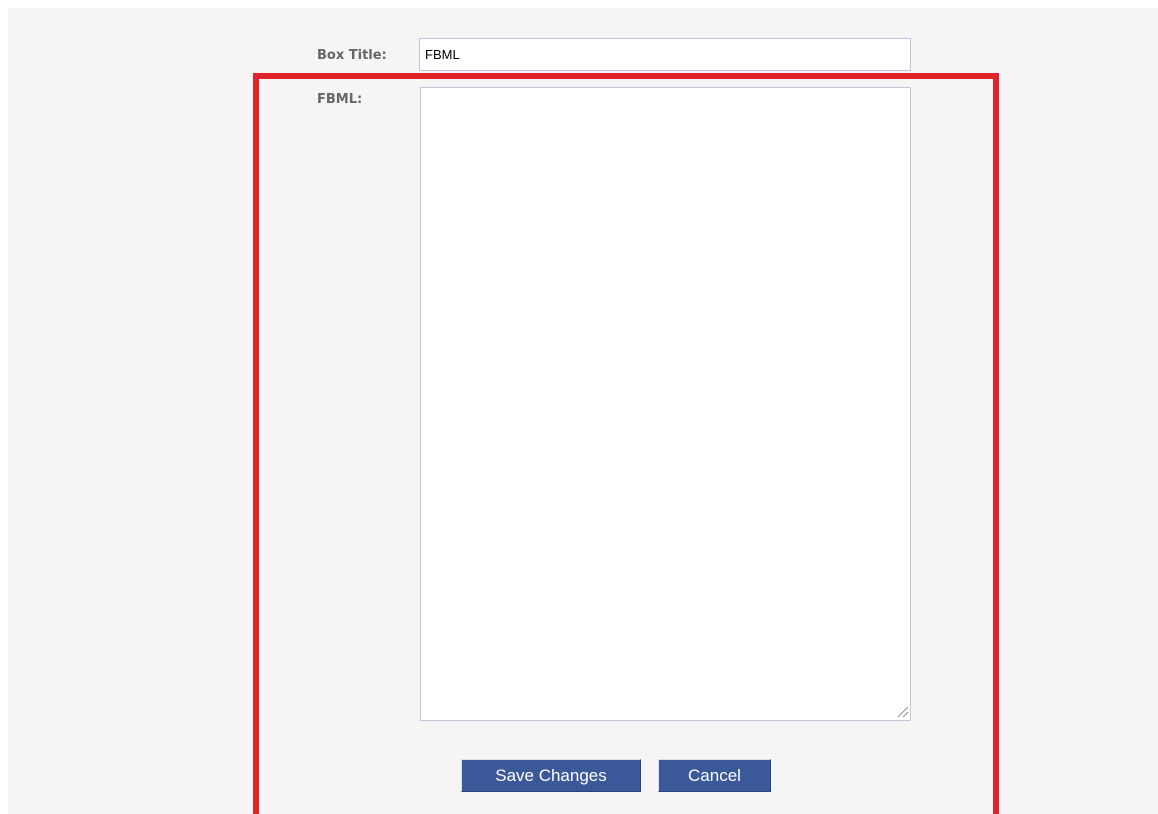  I want to click on box-title-label: Box Title:, so click(352, 55).